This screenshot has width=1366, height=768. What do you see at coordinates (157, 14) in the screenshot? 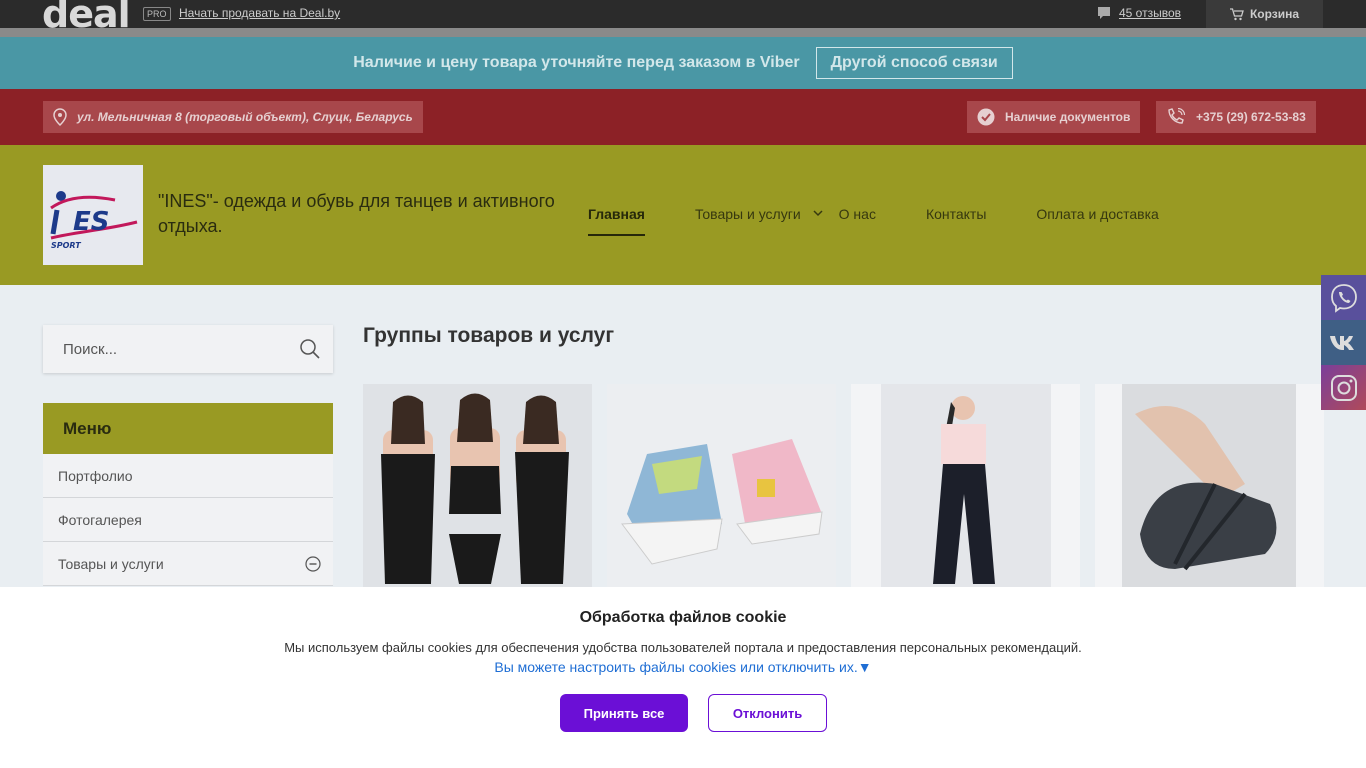
I see `pro-badge: PRO` at bounding box center [157, 14].